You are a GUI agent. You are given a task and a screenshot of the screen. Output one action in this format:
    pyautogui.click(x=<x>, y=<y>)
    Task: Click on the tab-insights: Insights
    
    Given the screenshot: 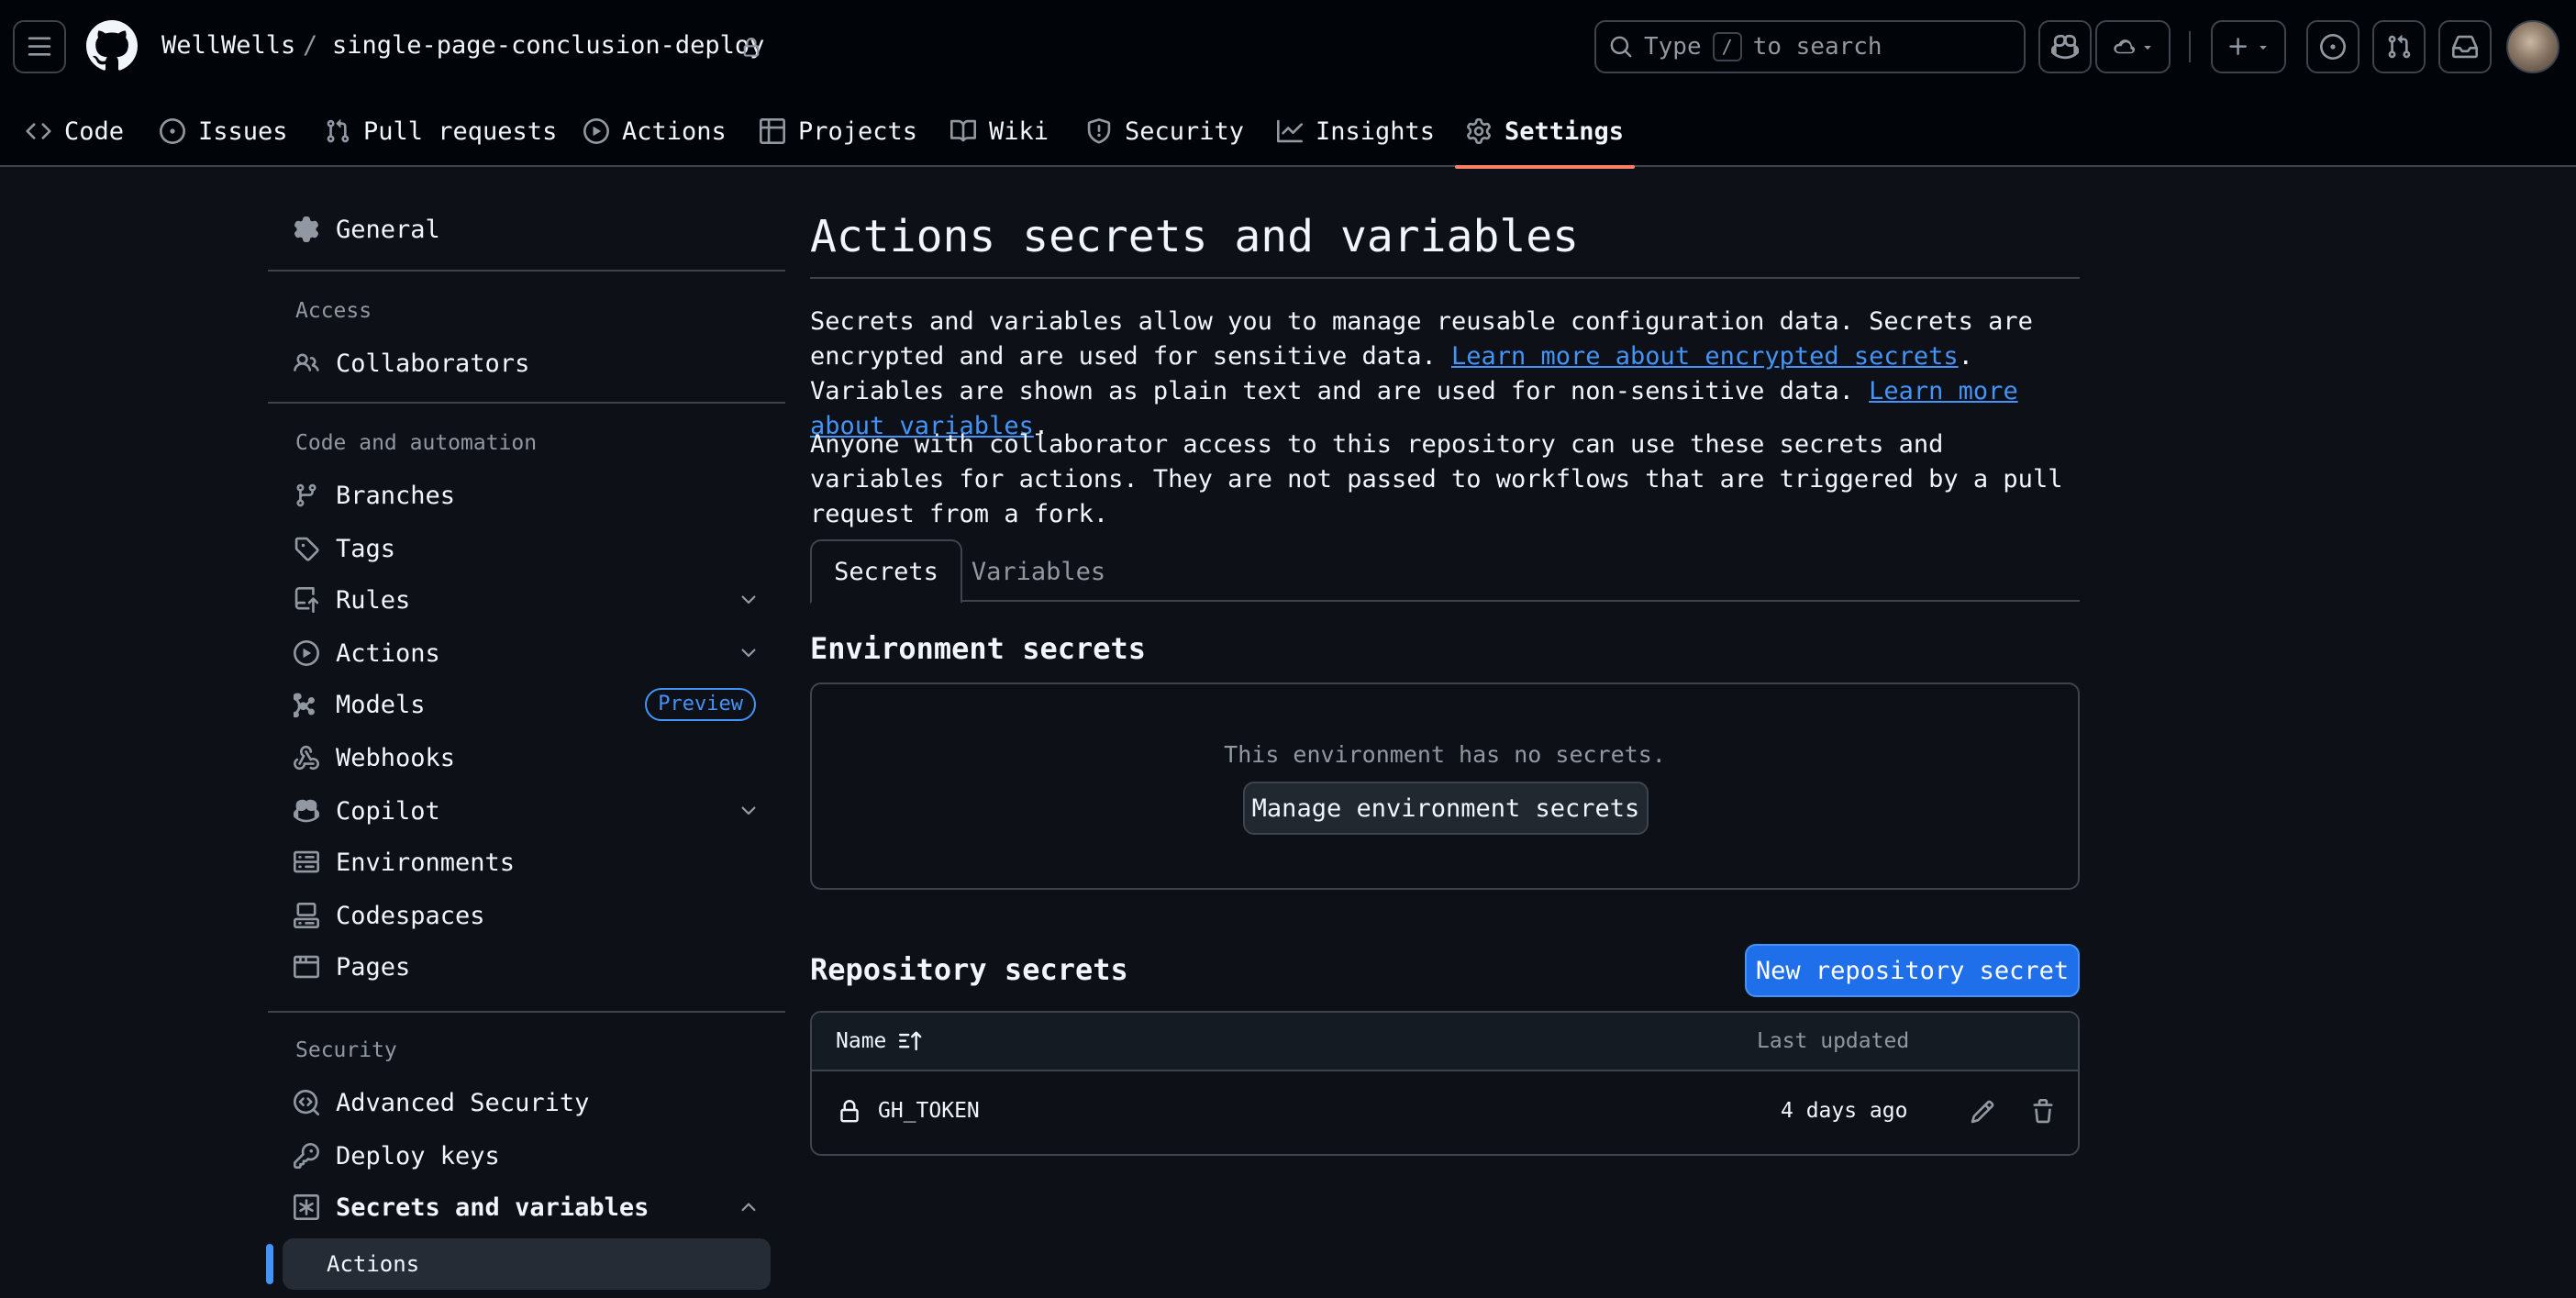 What is the action you would take?
    pyautogui.click(x=1356, y=131)
    